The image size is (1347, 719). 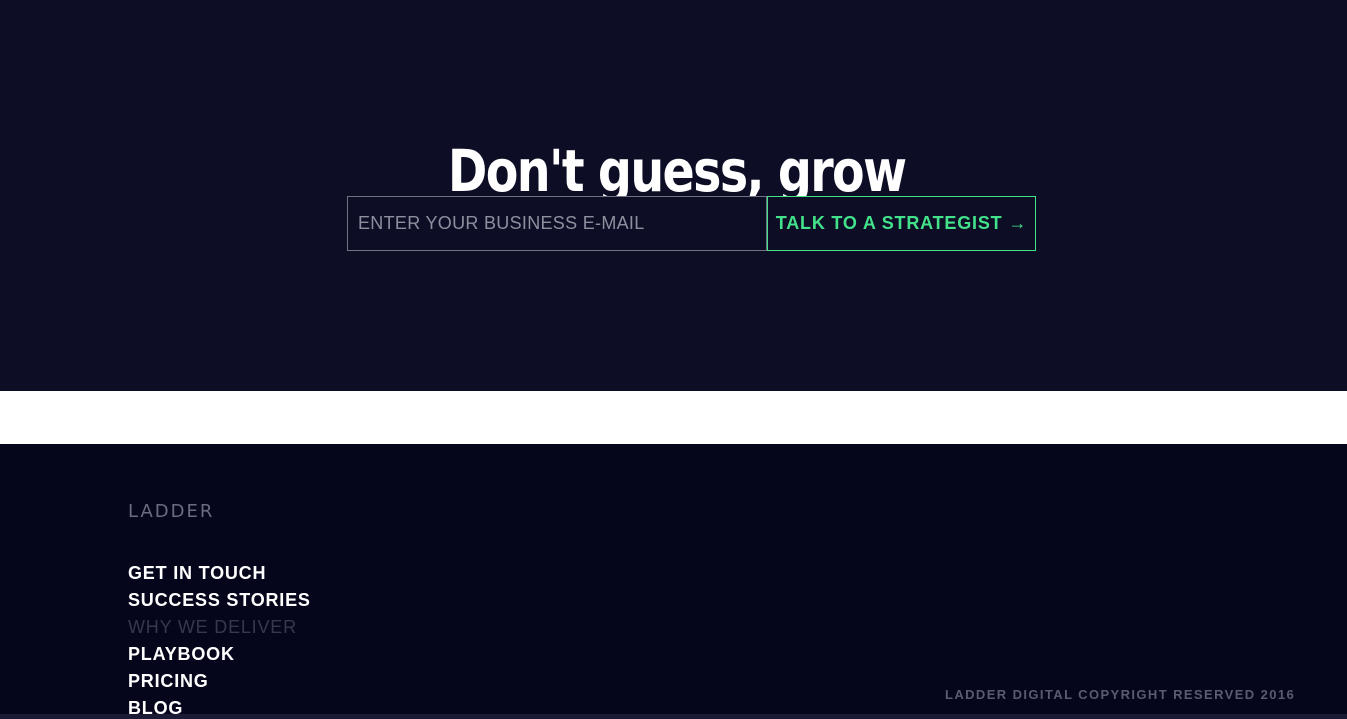 I want to click on ladder-logo: LADDER, so click(x=171, y=511).